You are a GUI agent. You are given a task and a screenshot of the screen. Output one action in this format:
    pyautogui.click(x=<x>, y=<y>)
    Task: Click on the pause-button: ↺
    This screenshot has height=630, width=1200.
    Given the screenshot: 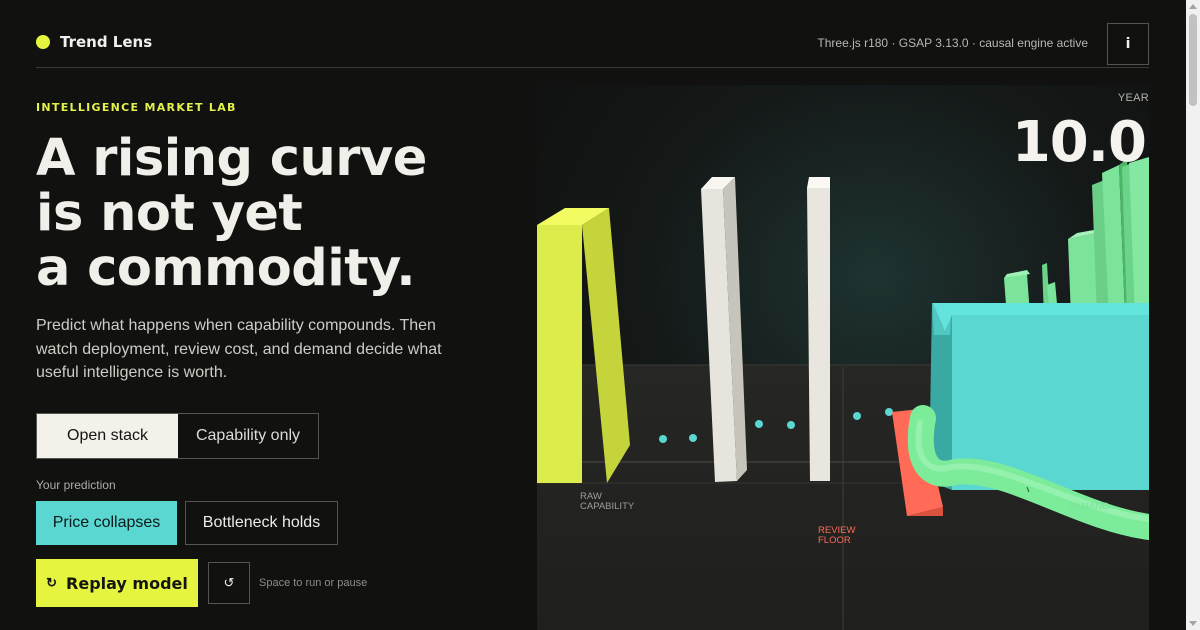 What is the action you would take?
    pyautogui.click(x=229, y=583)
    